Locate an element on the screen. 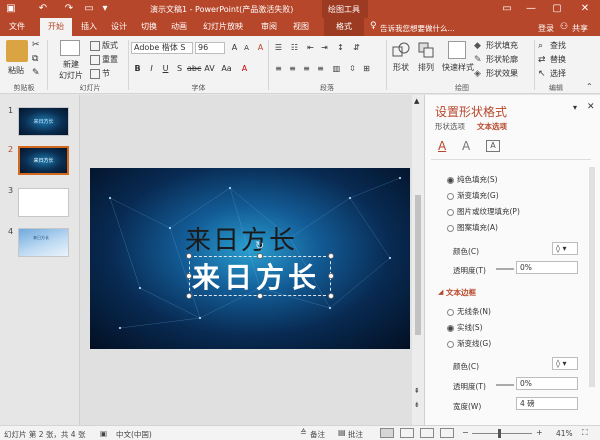 This screenshot has height=440, width=600. shapes-button: 形状 is located at coordinates (401, 67).